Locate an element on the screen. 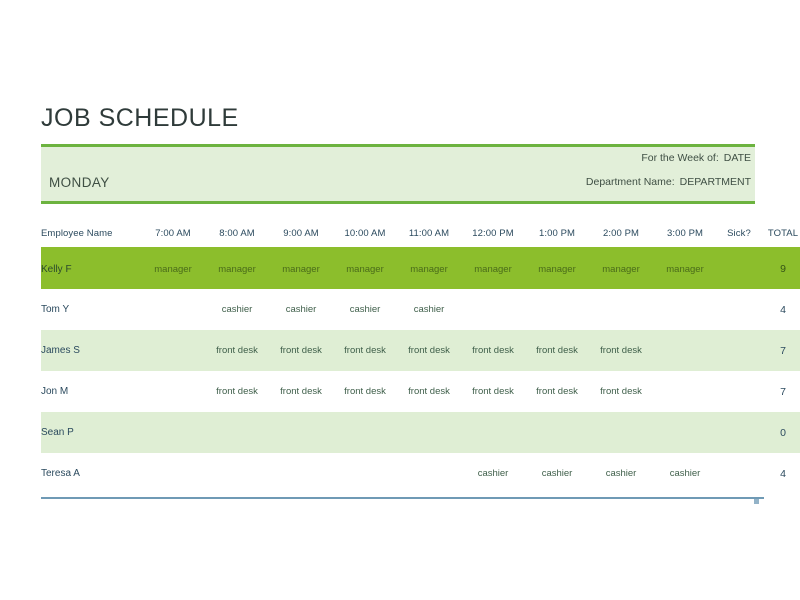 This screenshot has height=600, width=800. table-row: Sean P 0 is located at coordinates (420, 432).